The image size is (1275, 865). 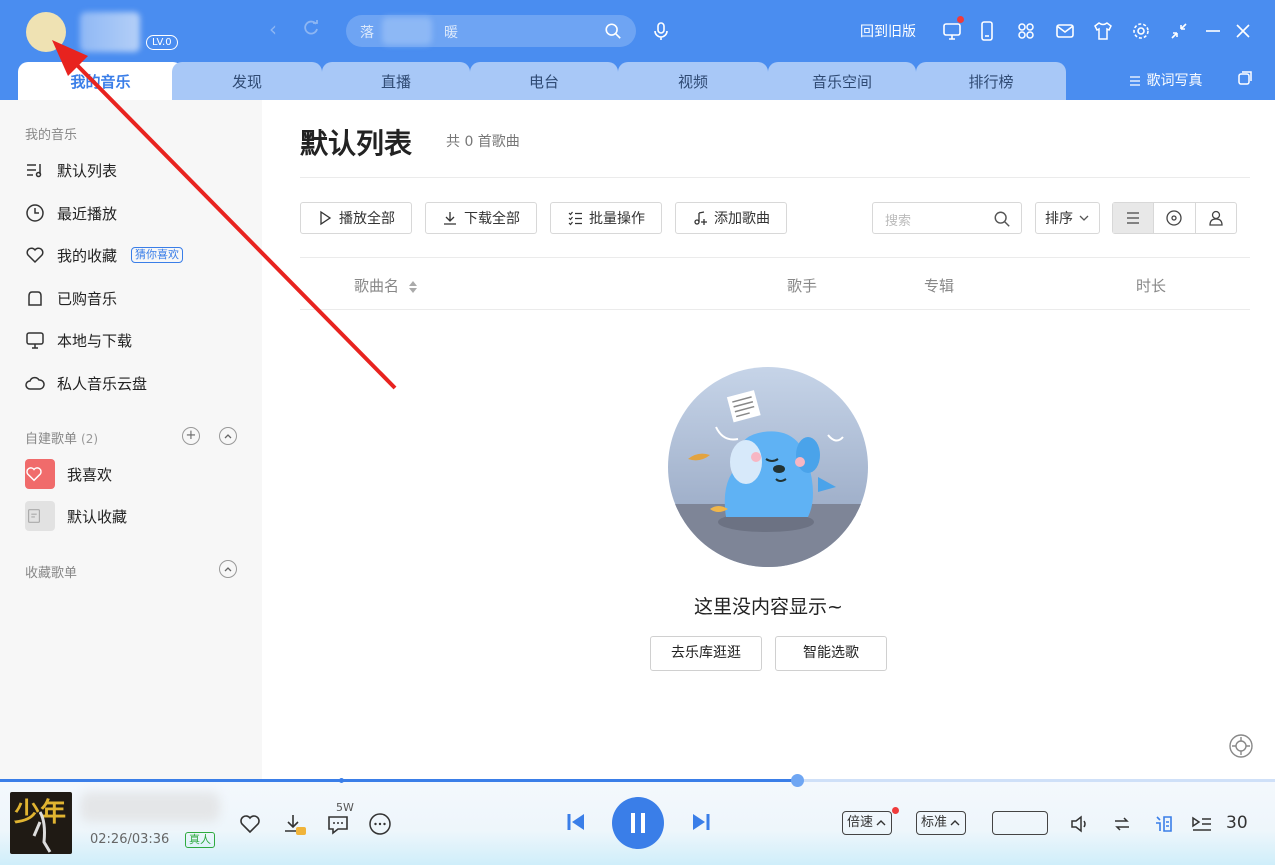 I want to click on smart-pick-button: 智能选歌, so click(x=831, y=653).